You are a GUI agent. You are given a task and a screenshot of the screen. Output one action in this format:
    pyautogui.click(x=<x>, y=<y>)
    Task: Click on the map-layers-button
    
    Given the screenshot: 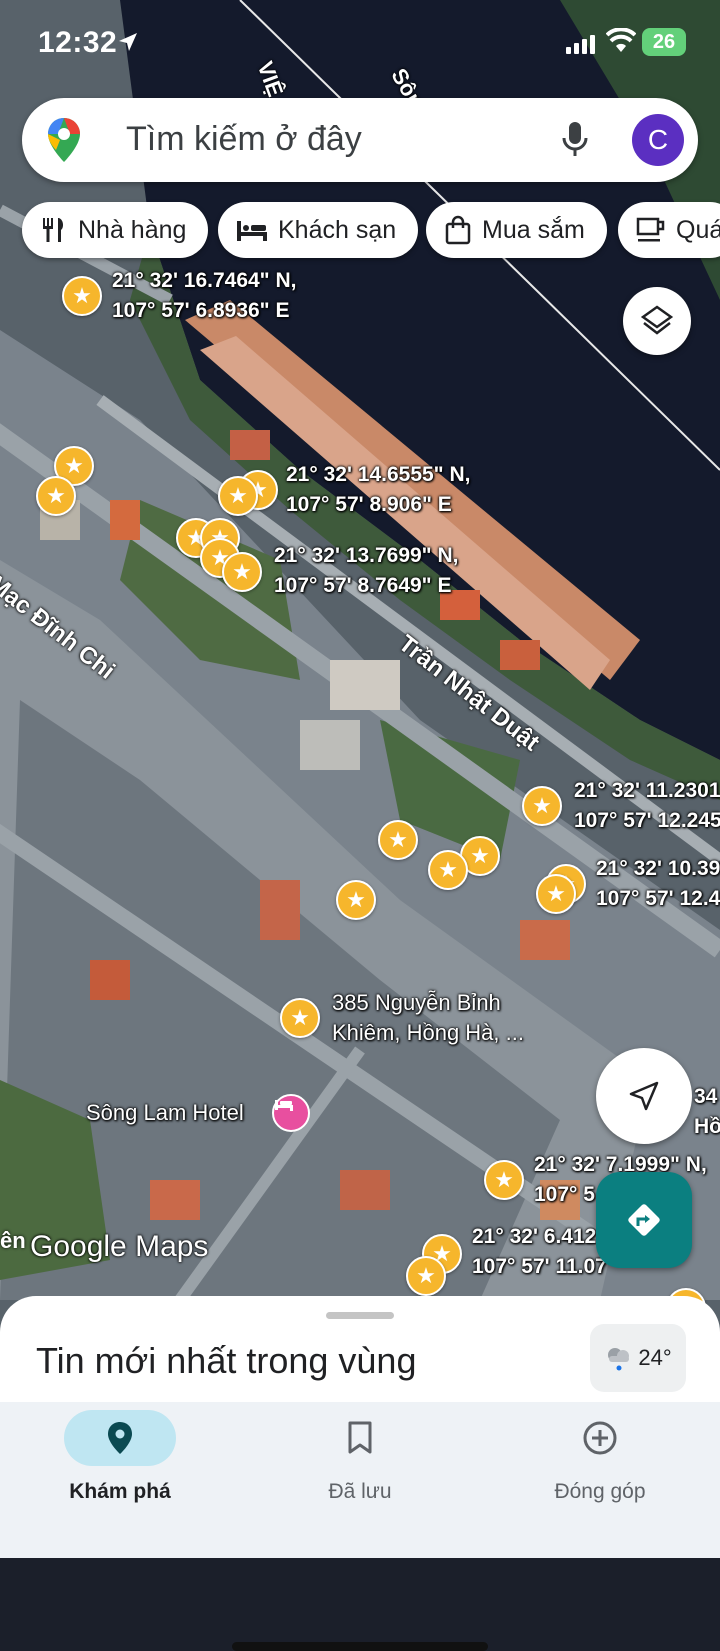 What is the action you would take?
    pyautogui.click(x=657, y=321)
    